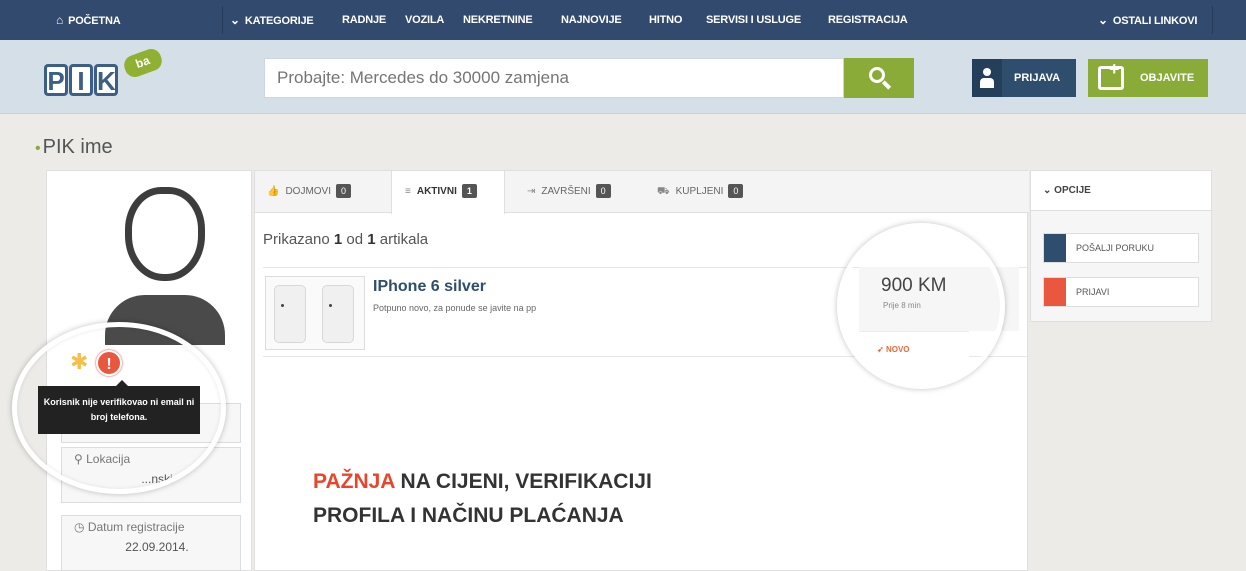  I want to click on logo: PIK ba, so click(104, 73).